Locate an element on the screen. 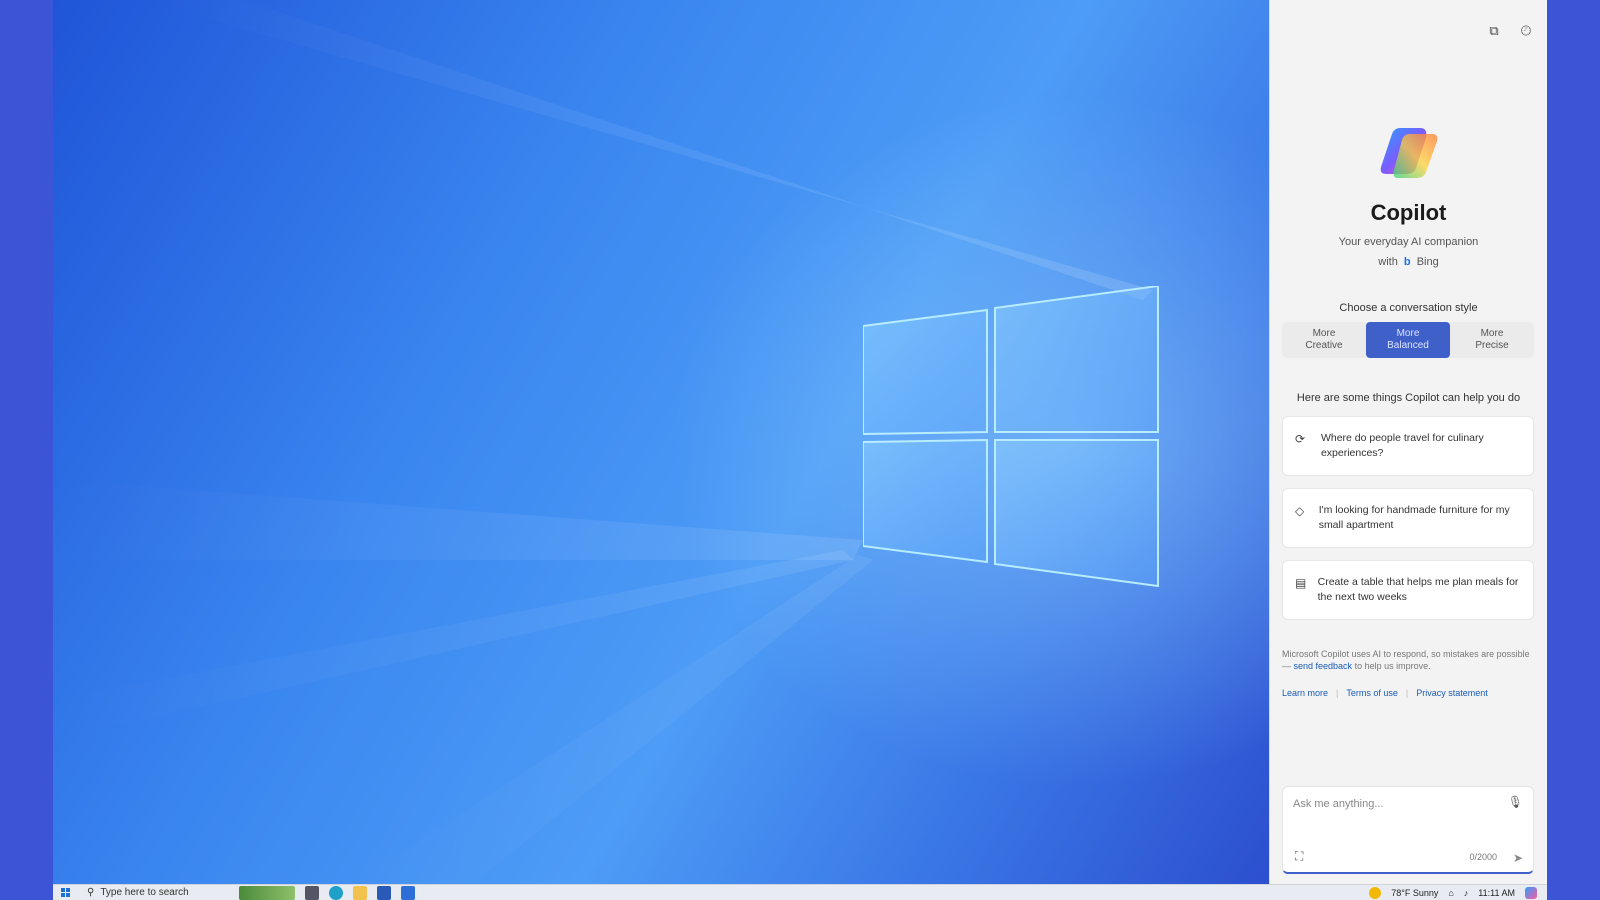  weather-text: 78°F Sunny is located at coordinates (1414, 893).